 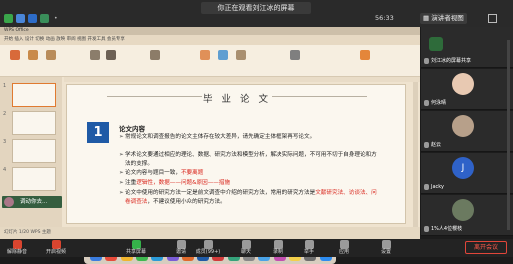 I want to click on font-icon, so click(x=95, y=55).